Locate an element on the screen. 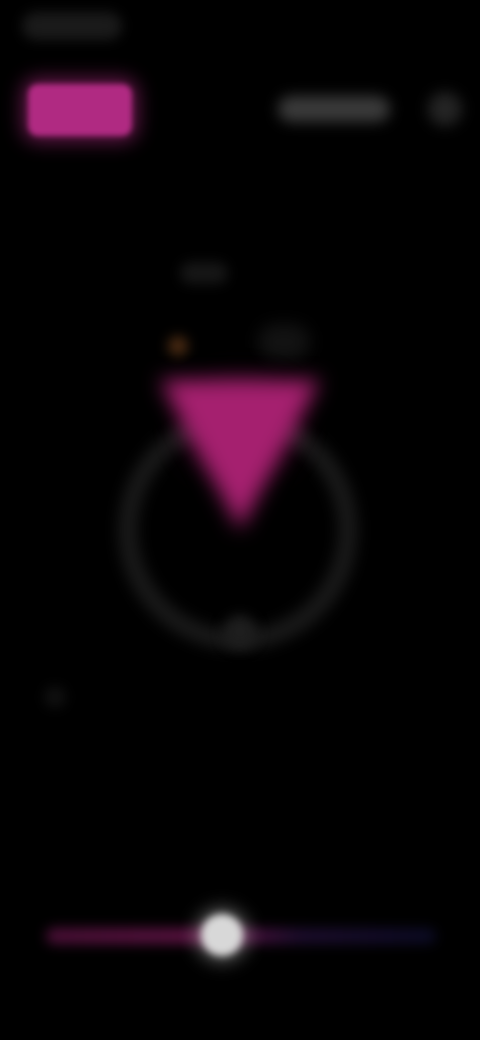  primary-button is located at coordinates (80, 110).